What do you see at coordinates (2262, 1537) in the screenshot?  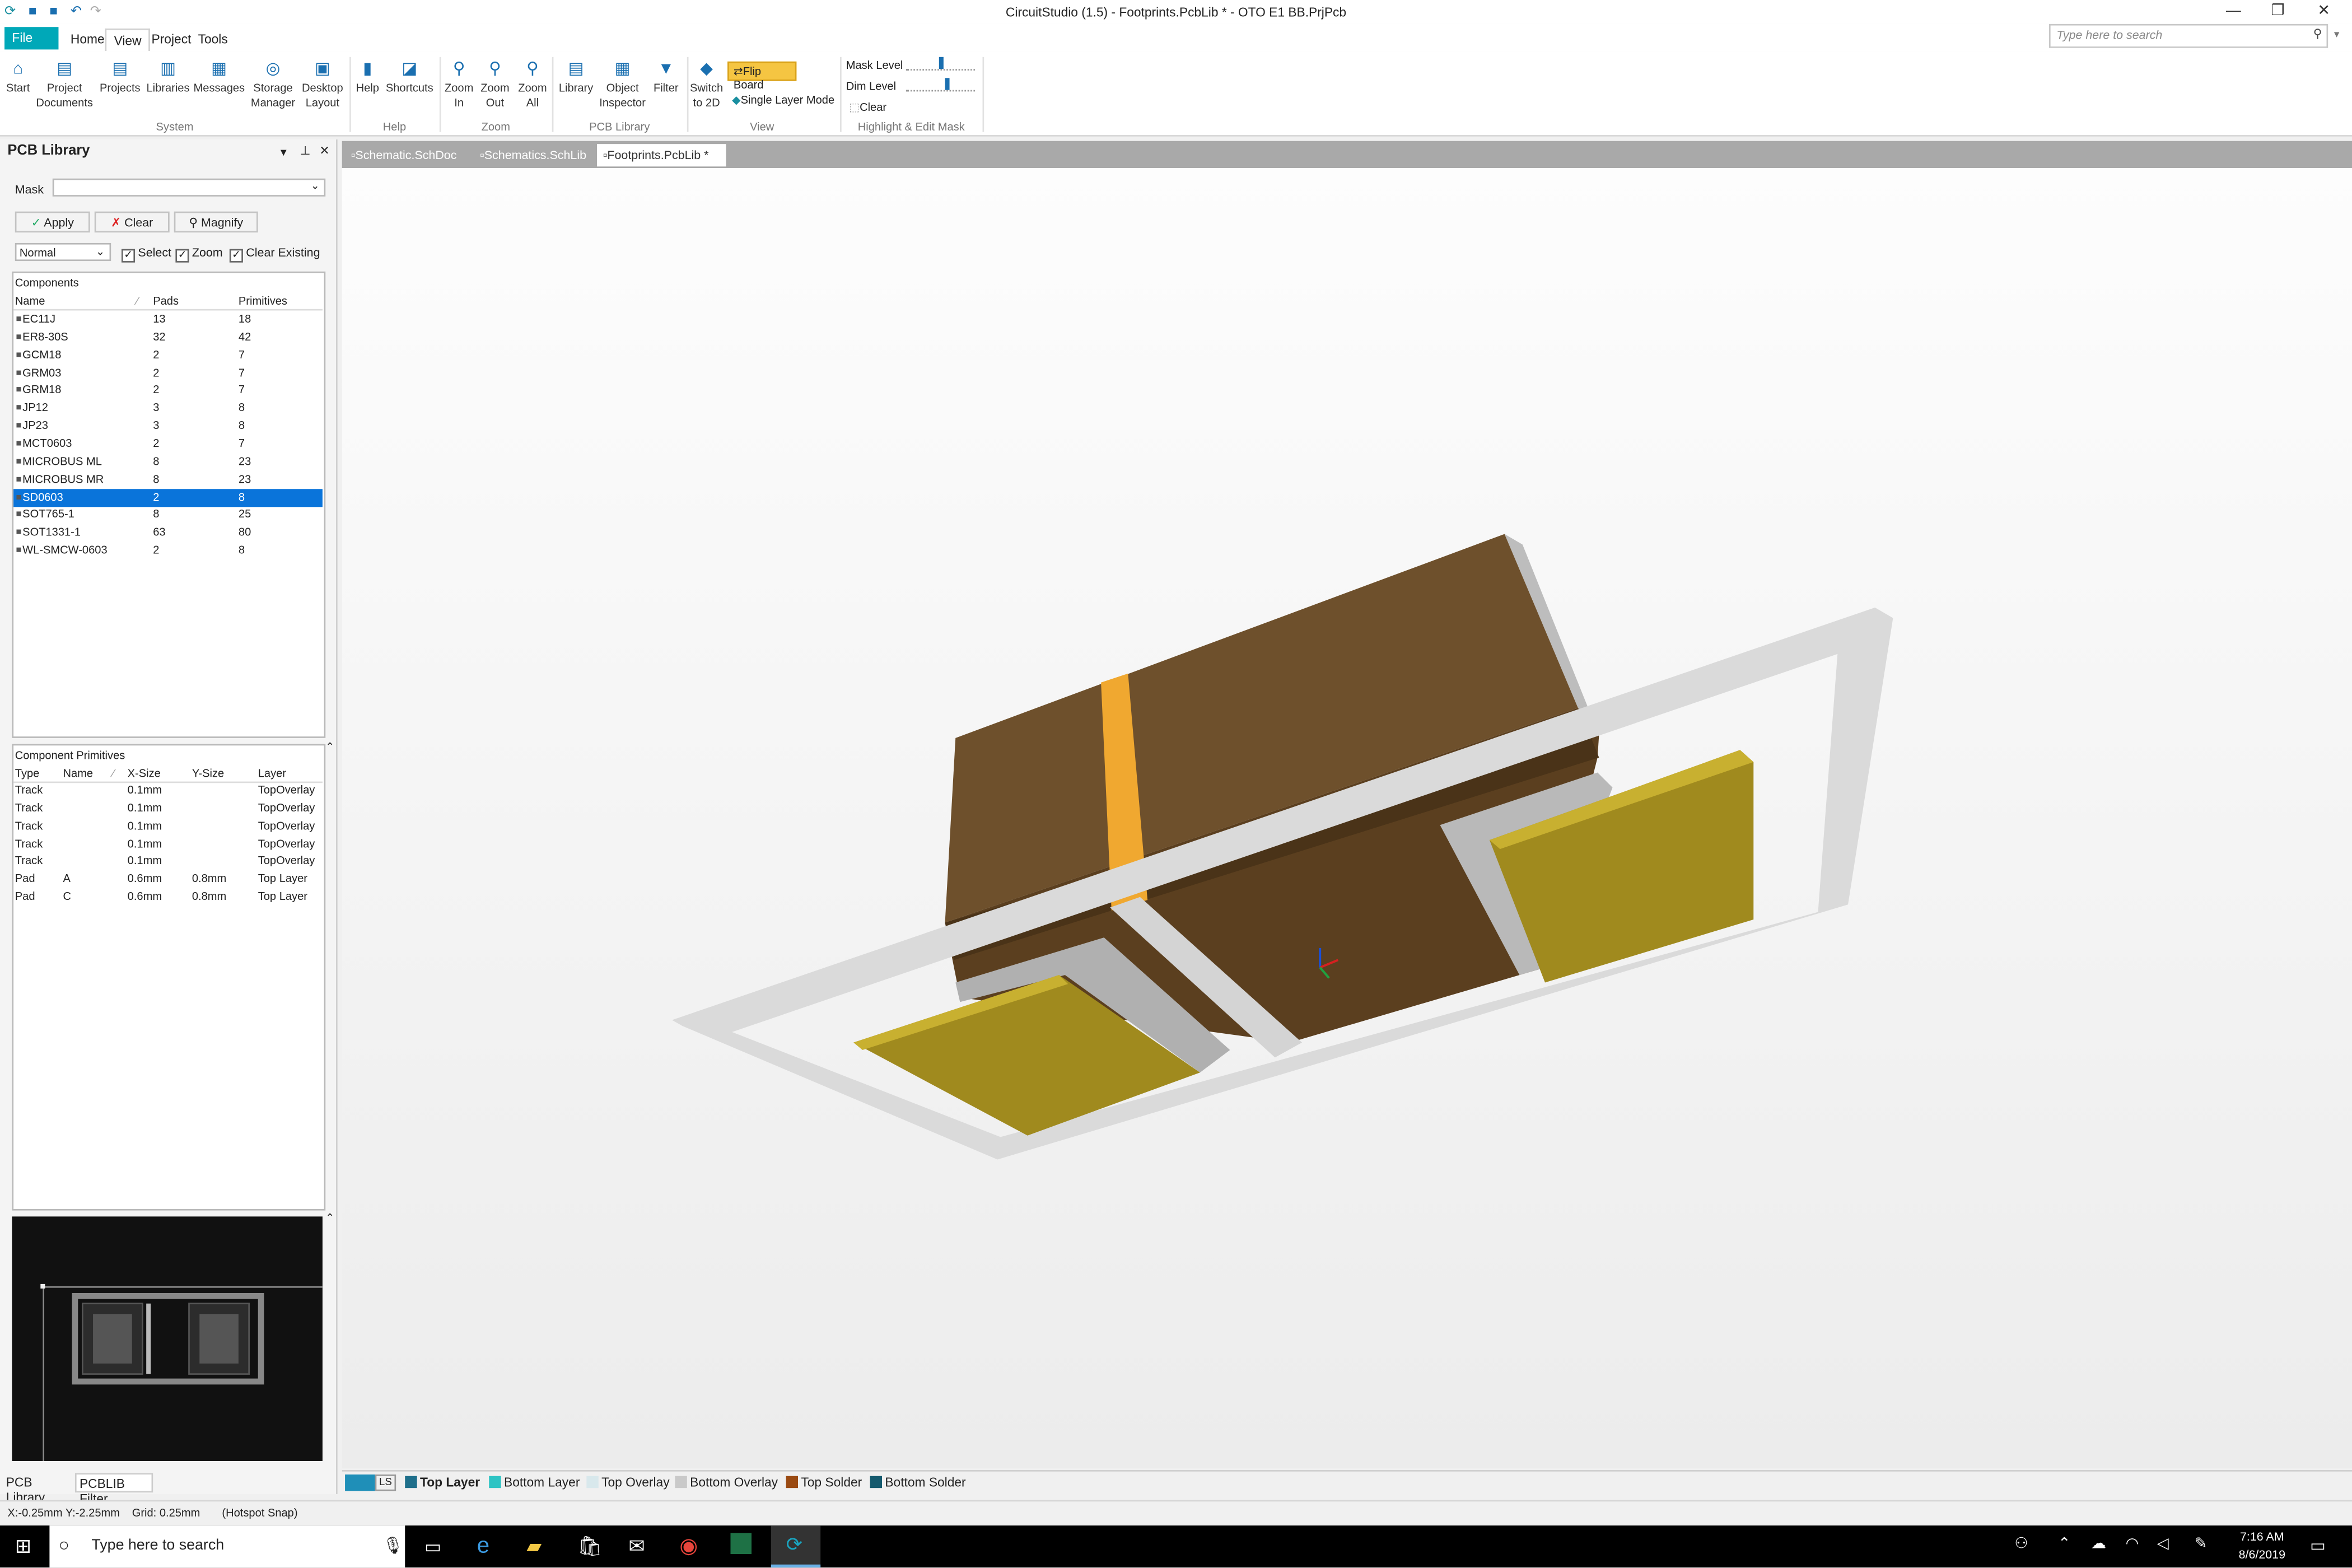 I see `clock-time: 7:16 AM` at bounding box center [2262, 1537].